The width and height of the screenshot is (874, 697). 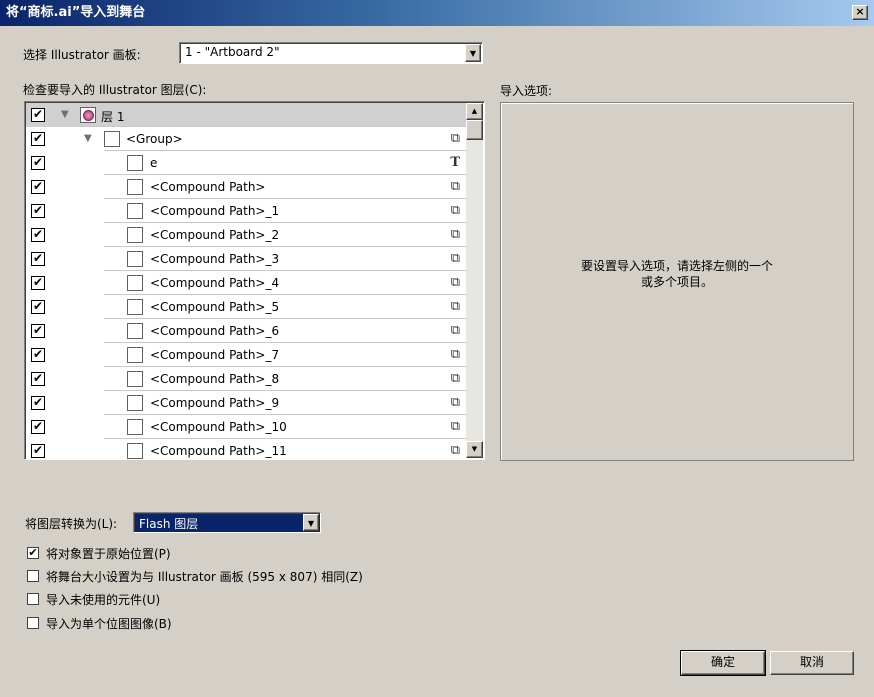 What do you see at coordinates (331, 53) in the screenshot?
I see `artboard-select: 1 - "Artboard 2" ▼` at bounding box center [331, 53].